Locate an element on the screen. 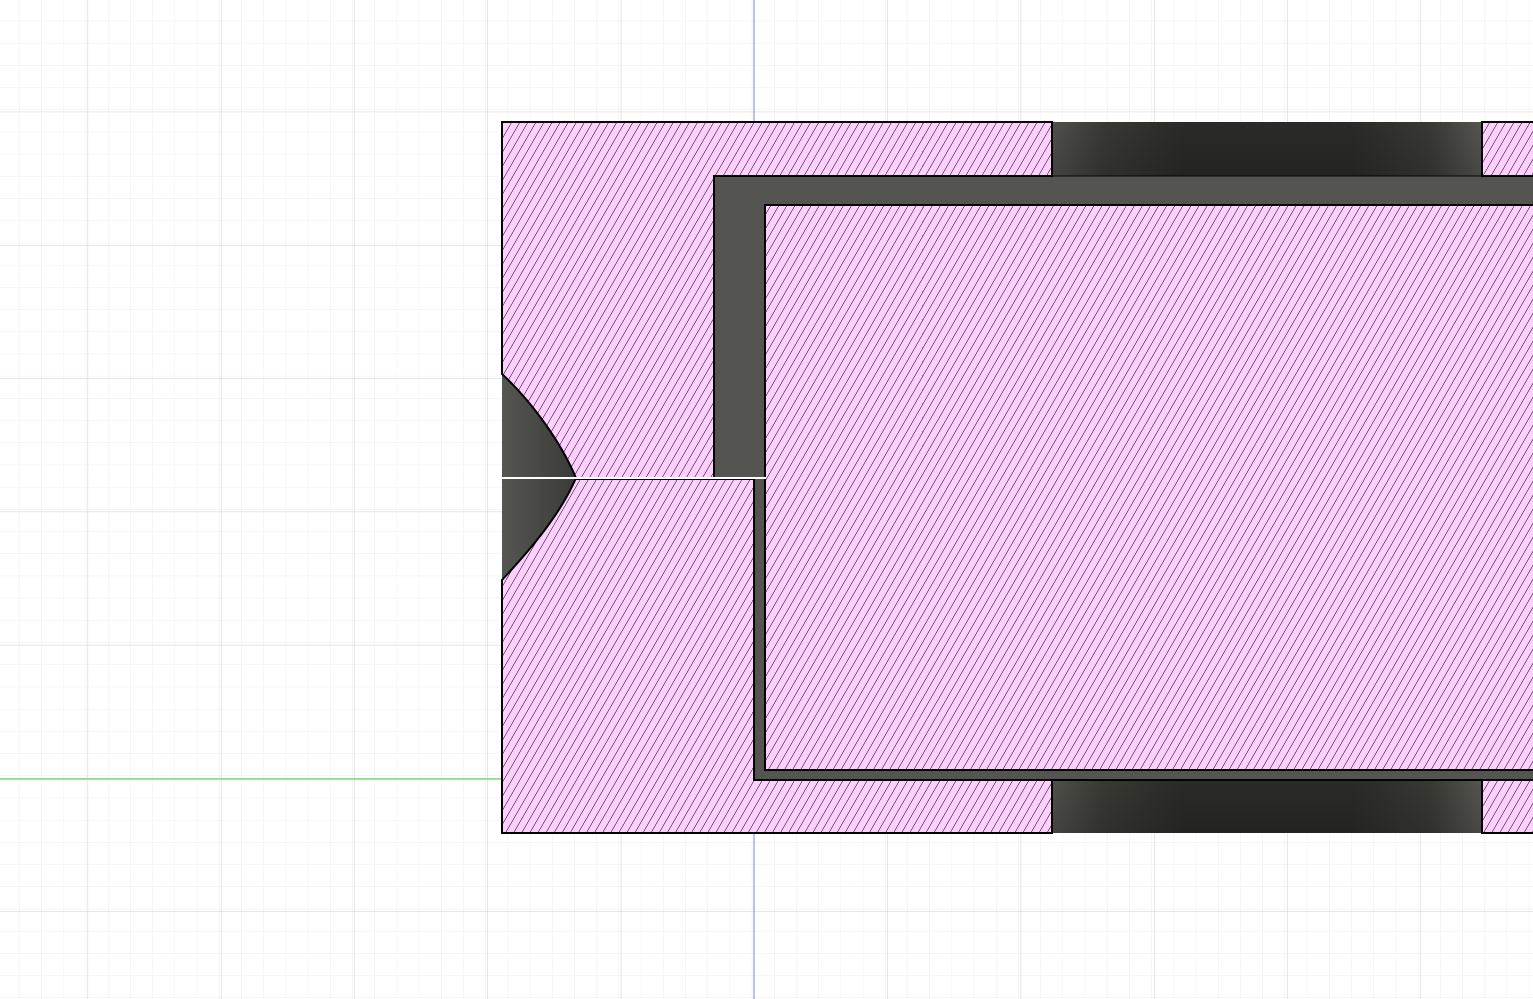 This screenshot has height=999, width=1533. top-right-section-tab is located at coordinates (1507, 149).